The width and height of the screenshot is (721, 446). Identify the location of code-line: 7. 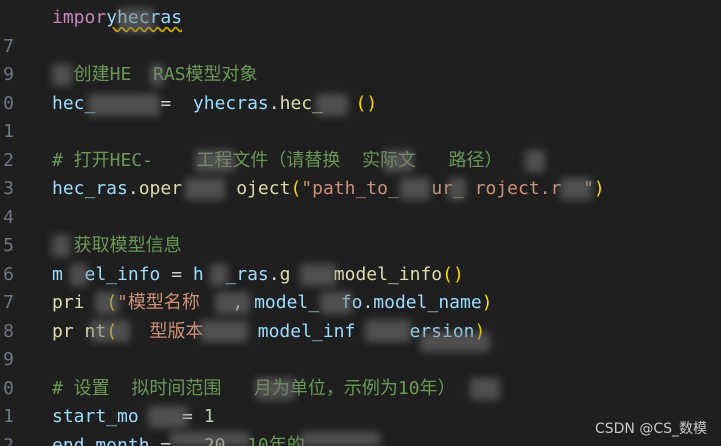
(360, 47).